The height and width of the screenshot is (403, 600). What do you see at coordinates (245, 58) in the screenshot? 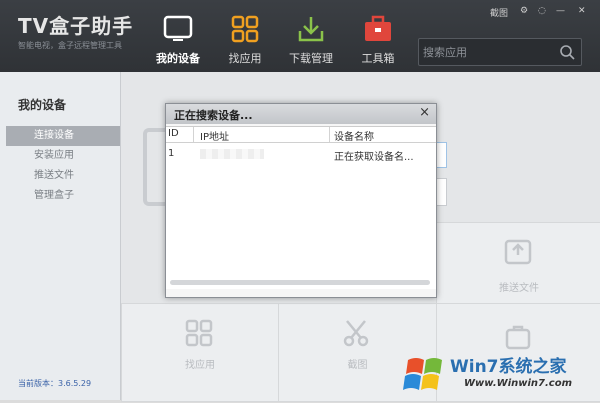
I see `nav-label: 找应用` at bounding box center [245, 58].